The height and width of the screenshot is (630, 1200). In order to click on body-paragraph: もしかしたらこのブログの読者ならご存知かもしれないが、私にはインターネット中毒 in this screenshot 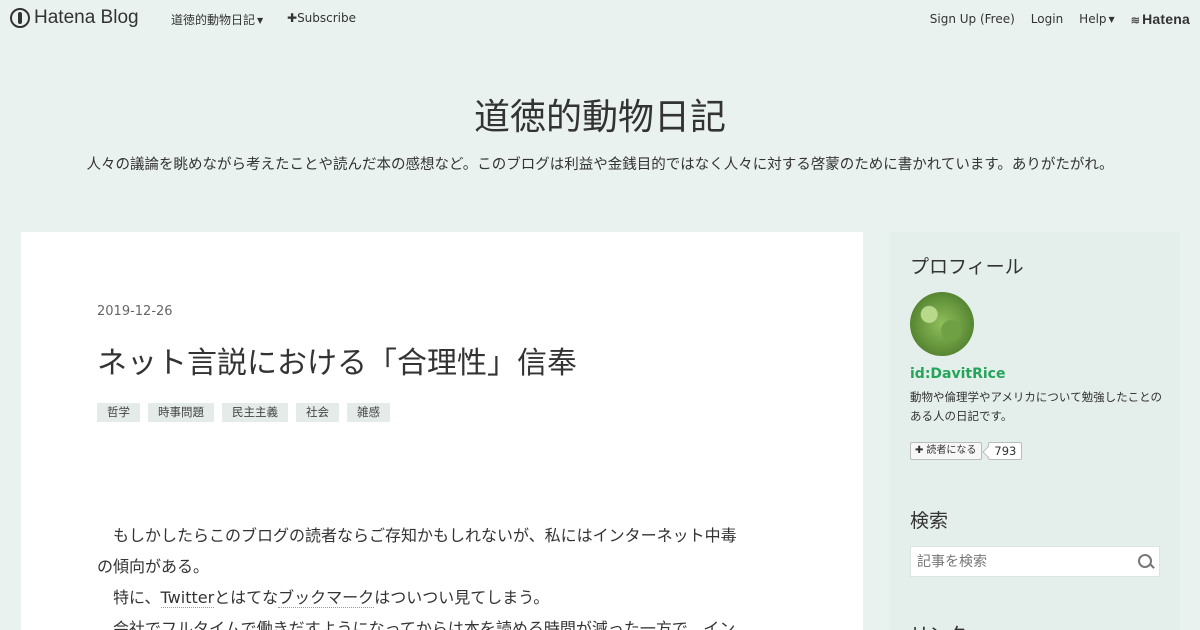, I will do `click(417, 535)`.